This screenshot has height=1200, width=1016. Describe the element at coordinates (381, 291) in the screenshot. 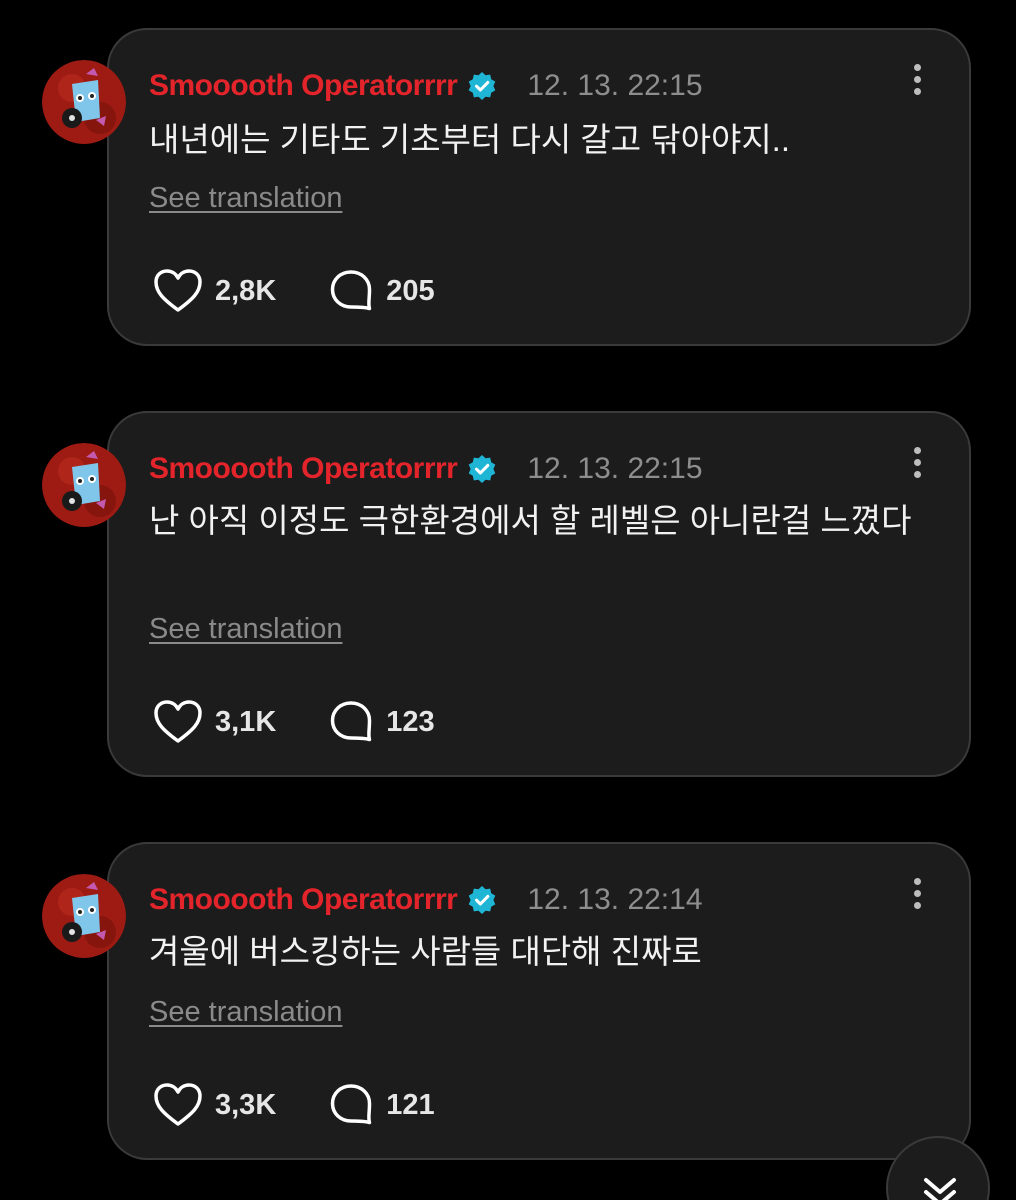

I see `comment-button: 205` at that location.